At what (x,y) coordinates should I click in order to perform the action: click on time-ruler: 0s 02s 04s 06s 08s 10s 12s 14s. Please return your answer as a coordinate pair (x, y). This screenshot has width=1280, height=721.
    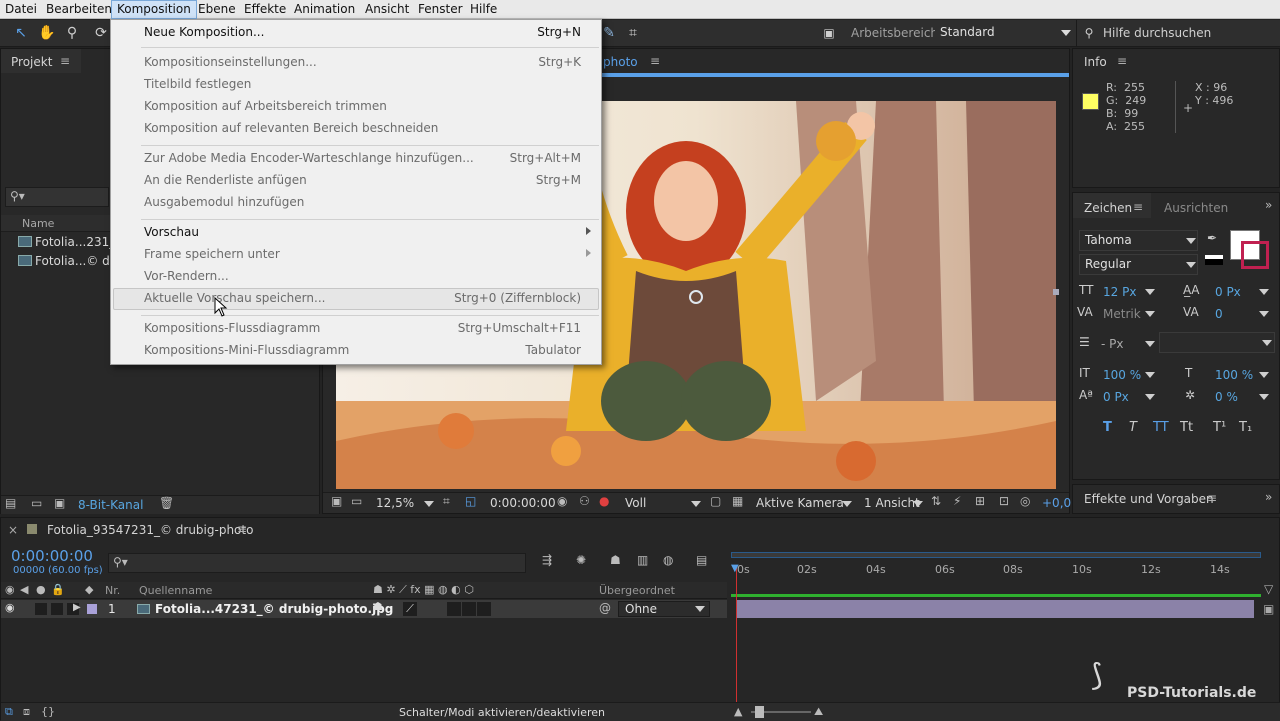
    Looking at the image, I should click on (996, 568).